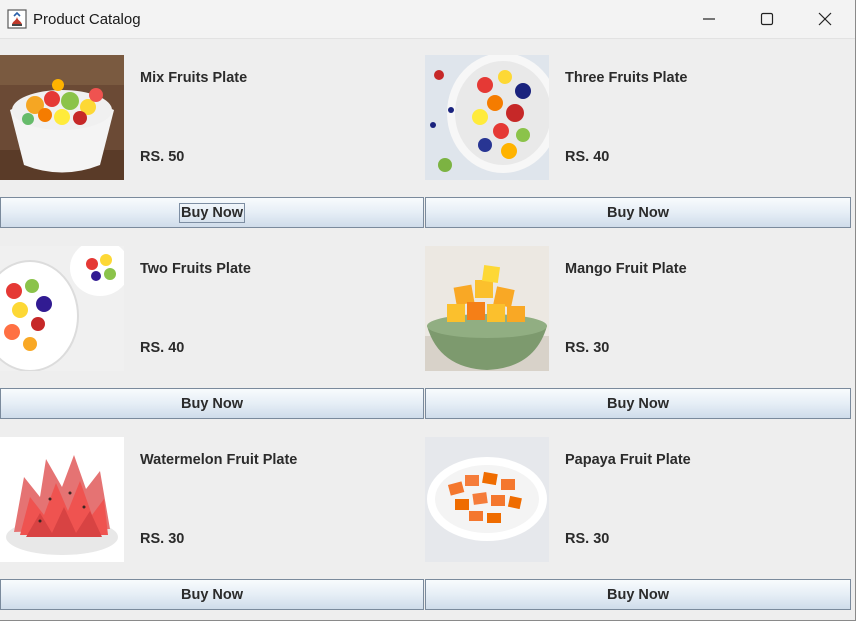  I want to click on minimize-button, so click(710, 19).